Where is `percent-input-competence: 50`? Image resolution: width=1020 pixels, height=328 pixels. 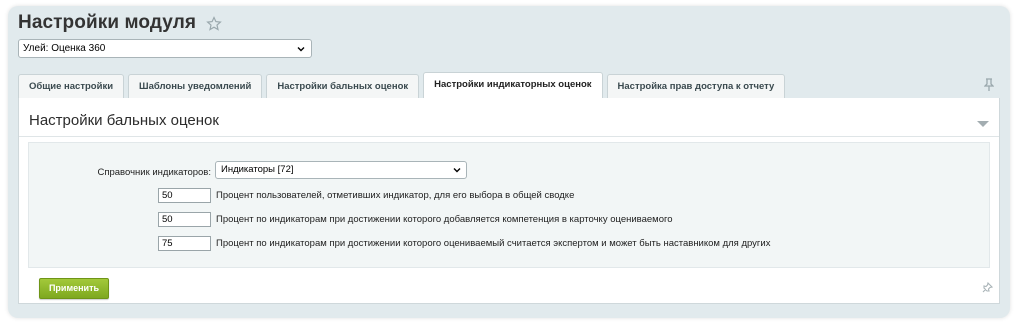
percent-input-competence: 50 is located at coordinates (184, 219).